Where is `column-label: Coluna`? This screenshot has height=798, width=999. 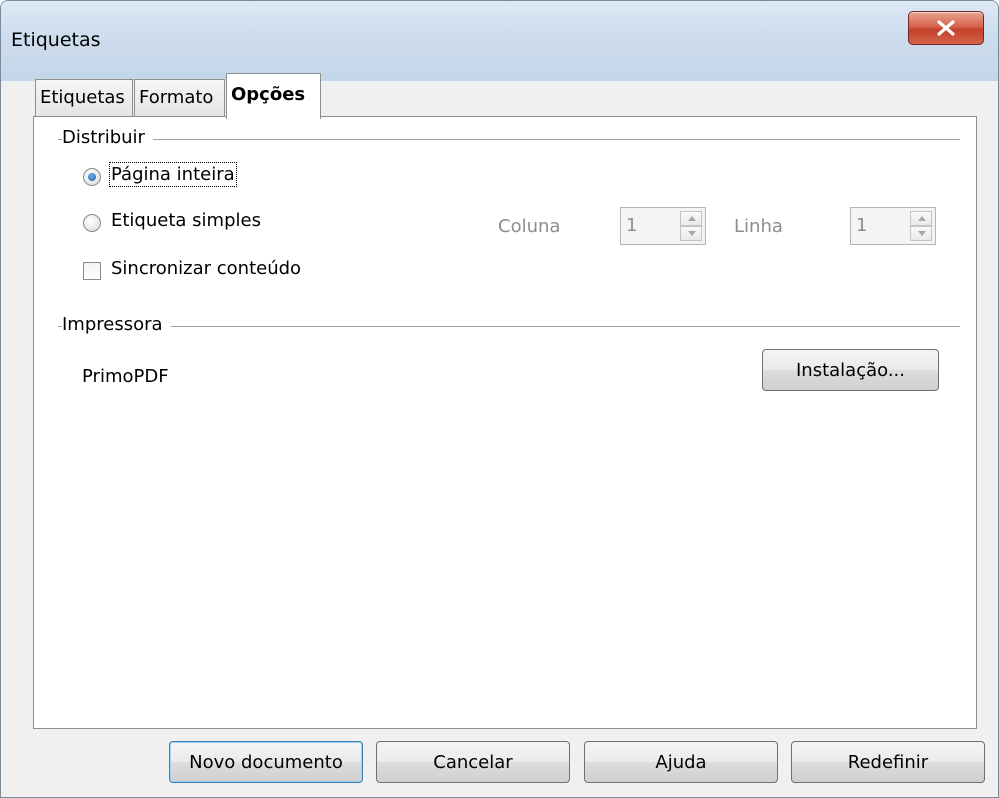 column-label: Coluna is located at coordinates (529, 226).